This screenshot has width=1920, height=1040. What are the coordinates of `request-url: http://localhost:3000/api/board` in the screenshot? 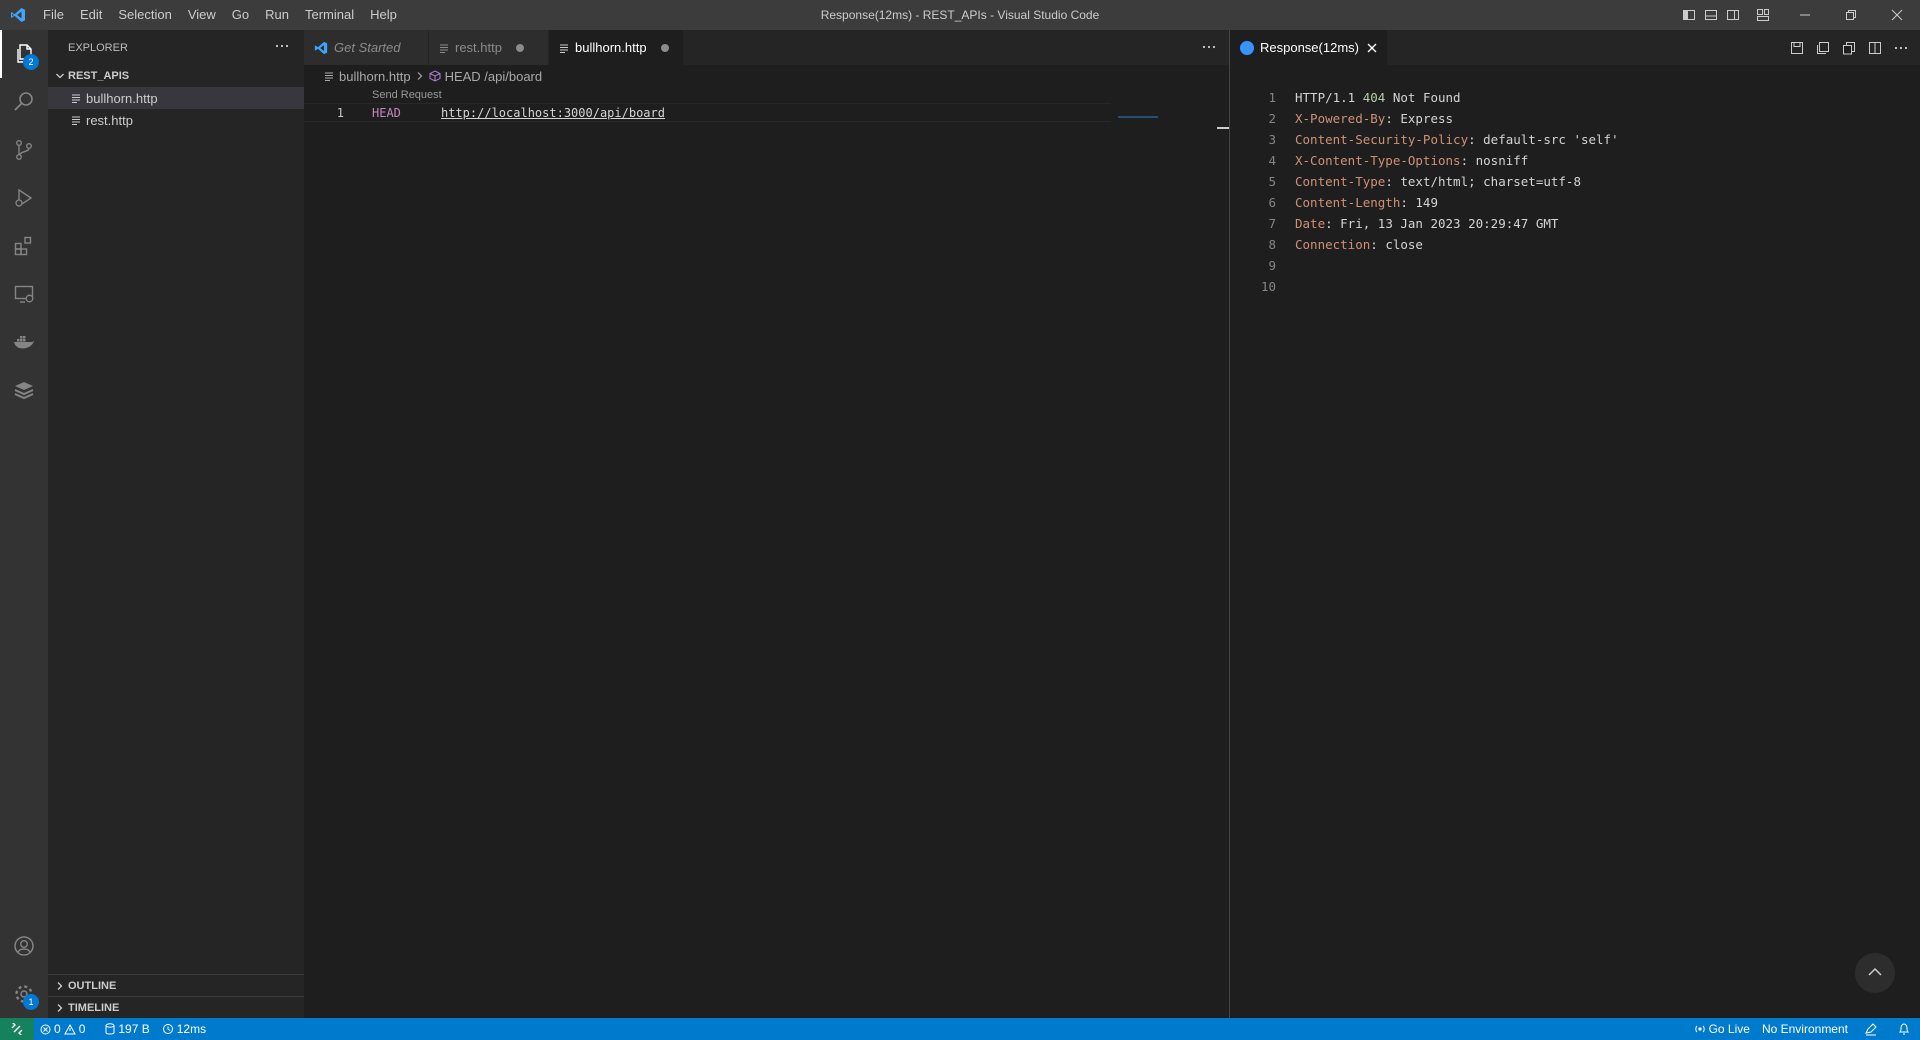 It's located at (553, 113).